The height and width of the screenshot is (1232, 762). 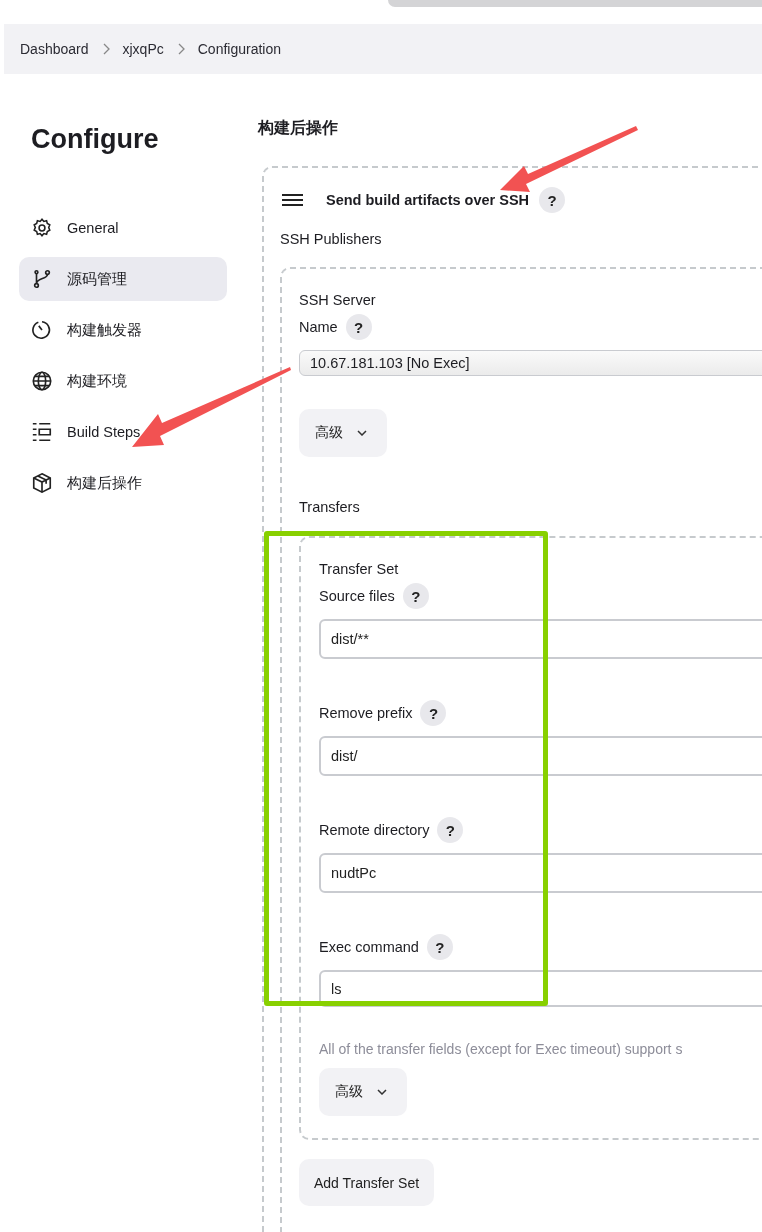 I want to click on step-title: Send build artifacts over SSH, so click(x=428, y=200).